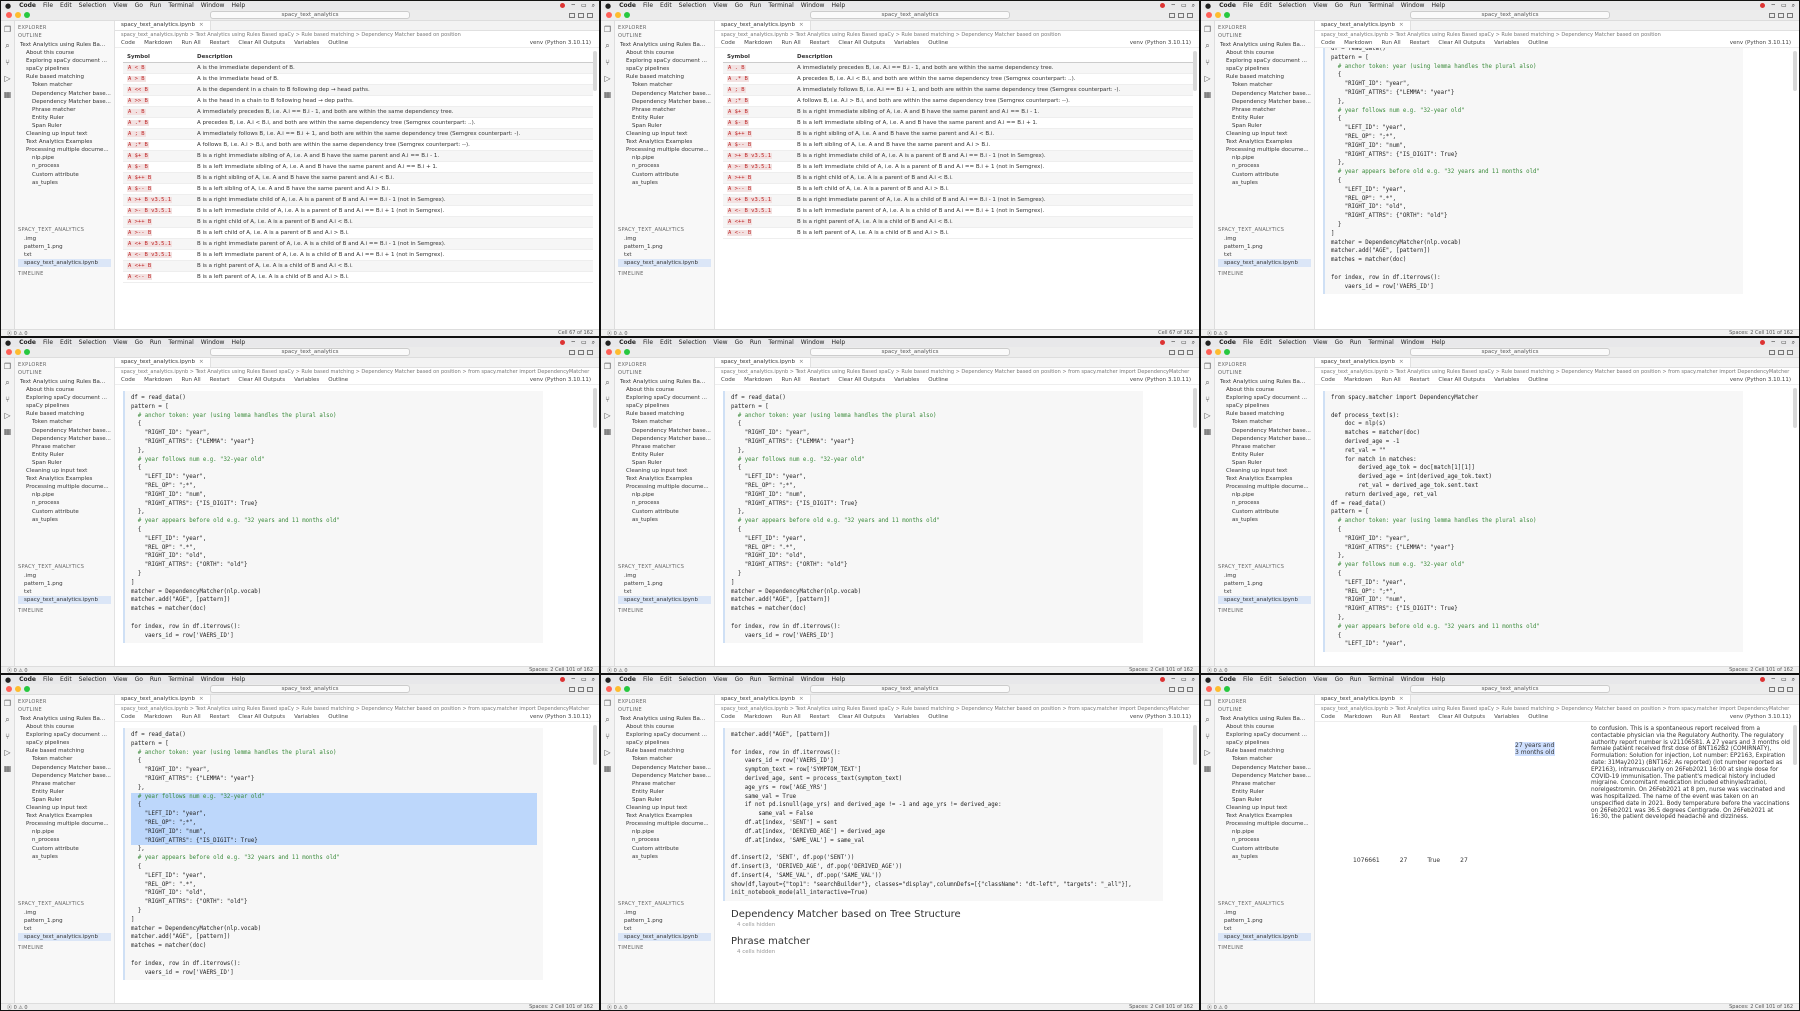 The height and width of the screenshot is (1011, 1800). What do you see at coordinates (1534, 260) in the screenshot?
I see `code-line: matches = matcher(doc)` at bounding box center [1534, 260].